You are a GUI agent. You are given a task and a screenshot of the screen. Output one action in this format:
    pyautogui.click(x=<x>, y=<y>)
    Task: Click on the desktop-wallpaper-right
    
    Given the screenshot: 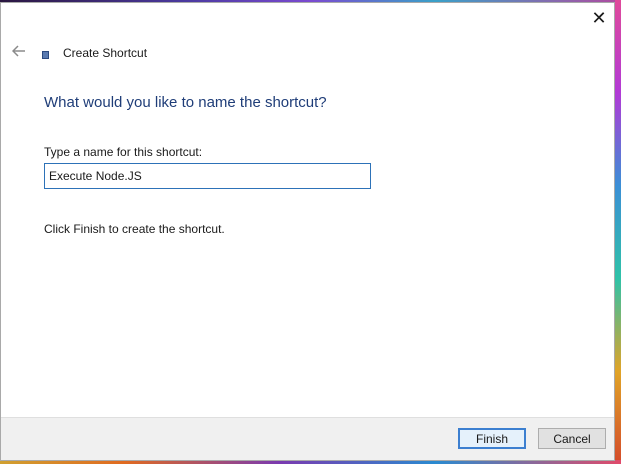 What is the action you would take?
    pyautogui.click(x=618, y=232)
    